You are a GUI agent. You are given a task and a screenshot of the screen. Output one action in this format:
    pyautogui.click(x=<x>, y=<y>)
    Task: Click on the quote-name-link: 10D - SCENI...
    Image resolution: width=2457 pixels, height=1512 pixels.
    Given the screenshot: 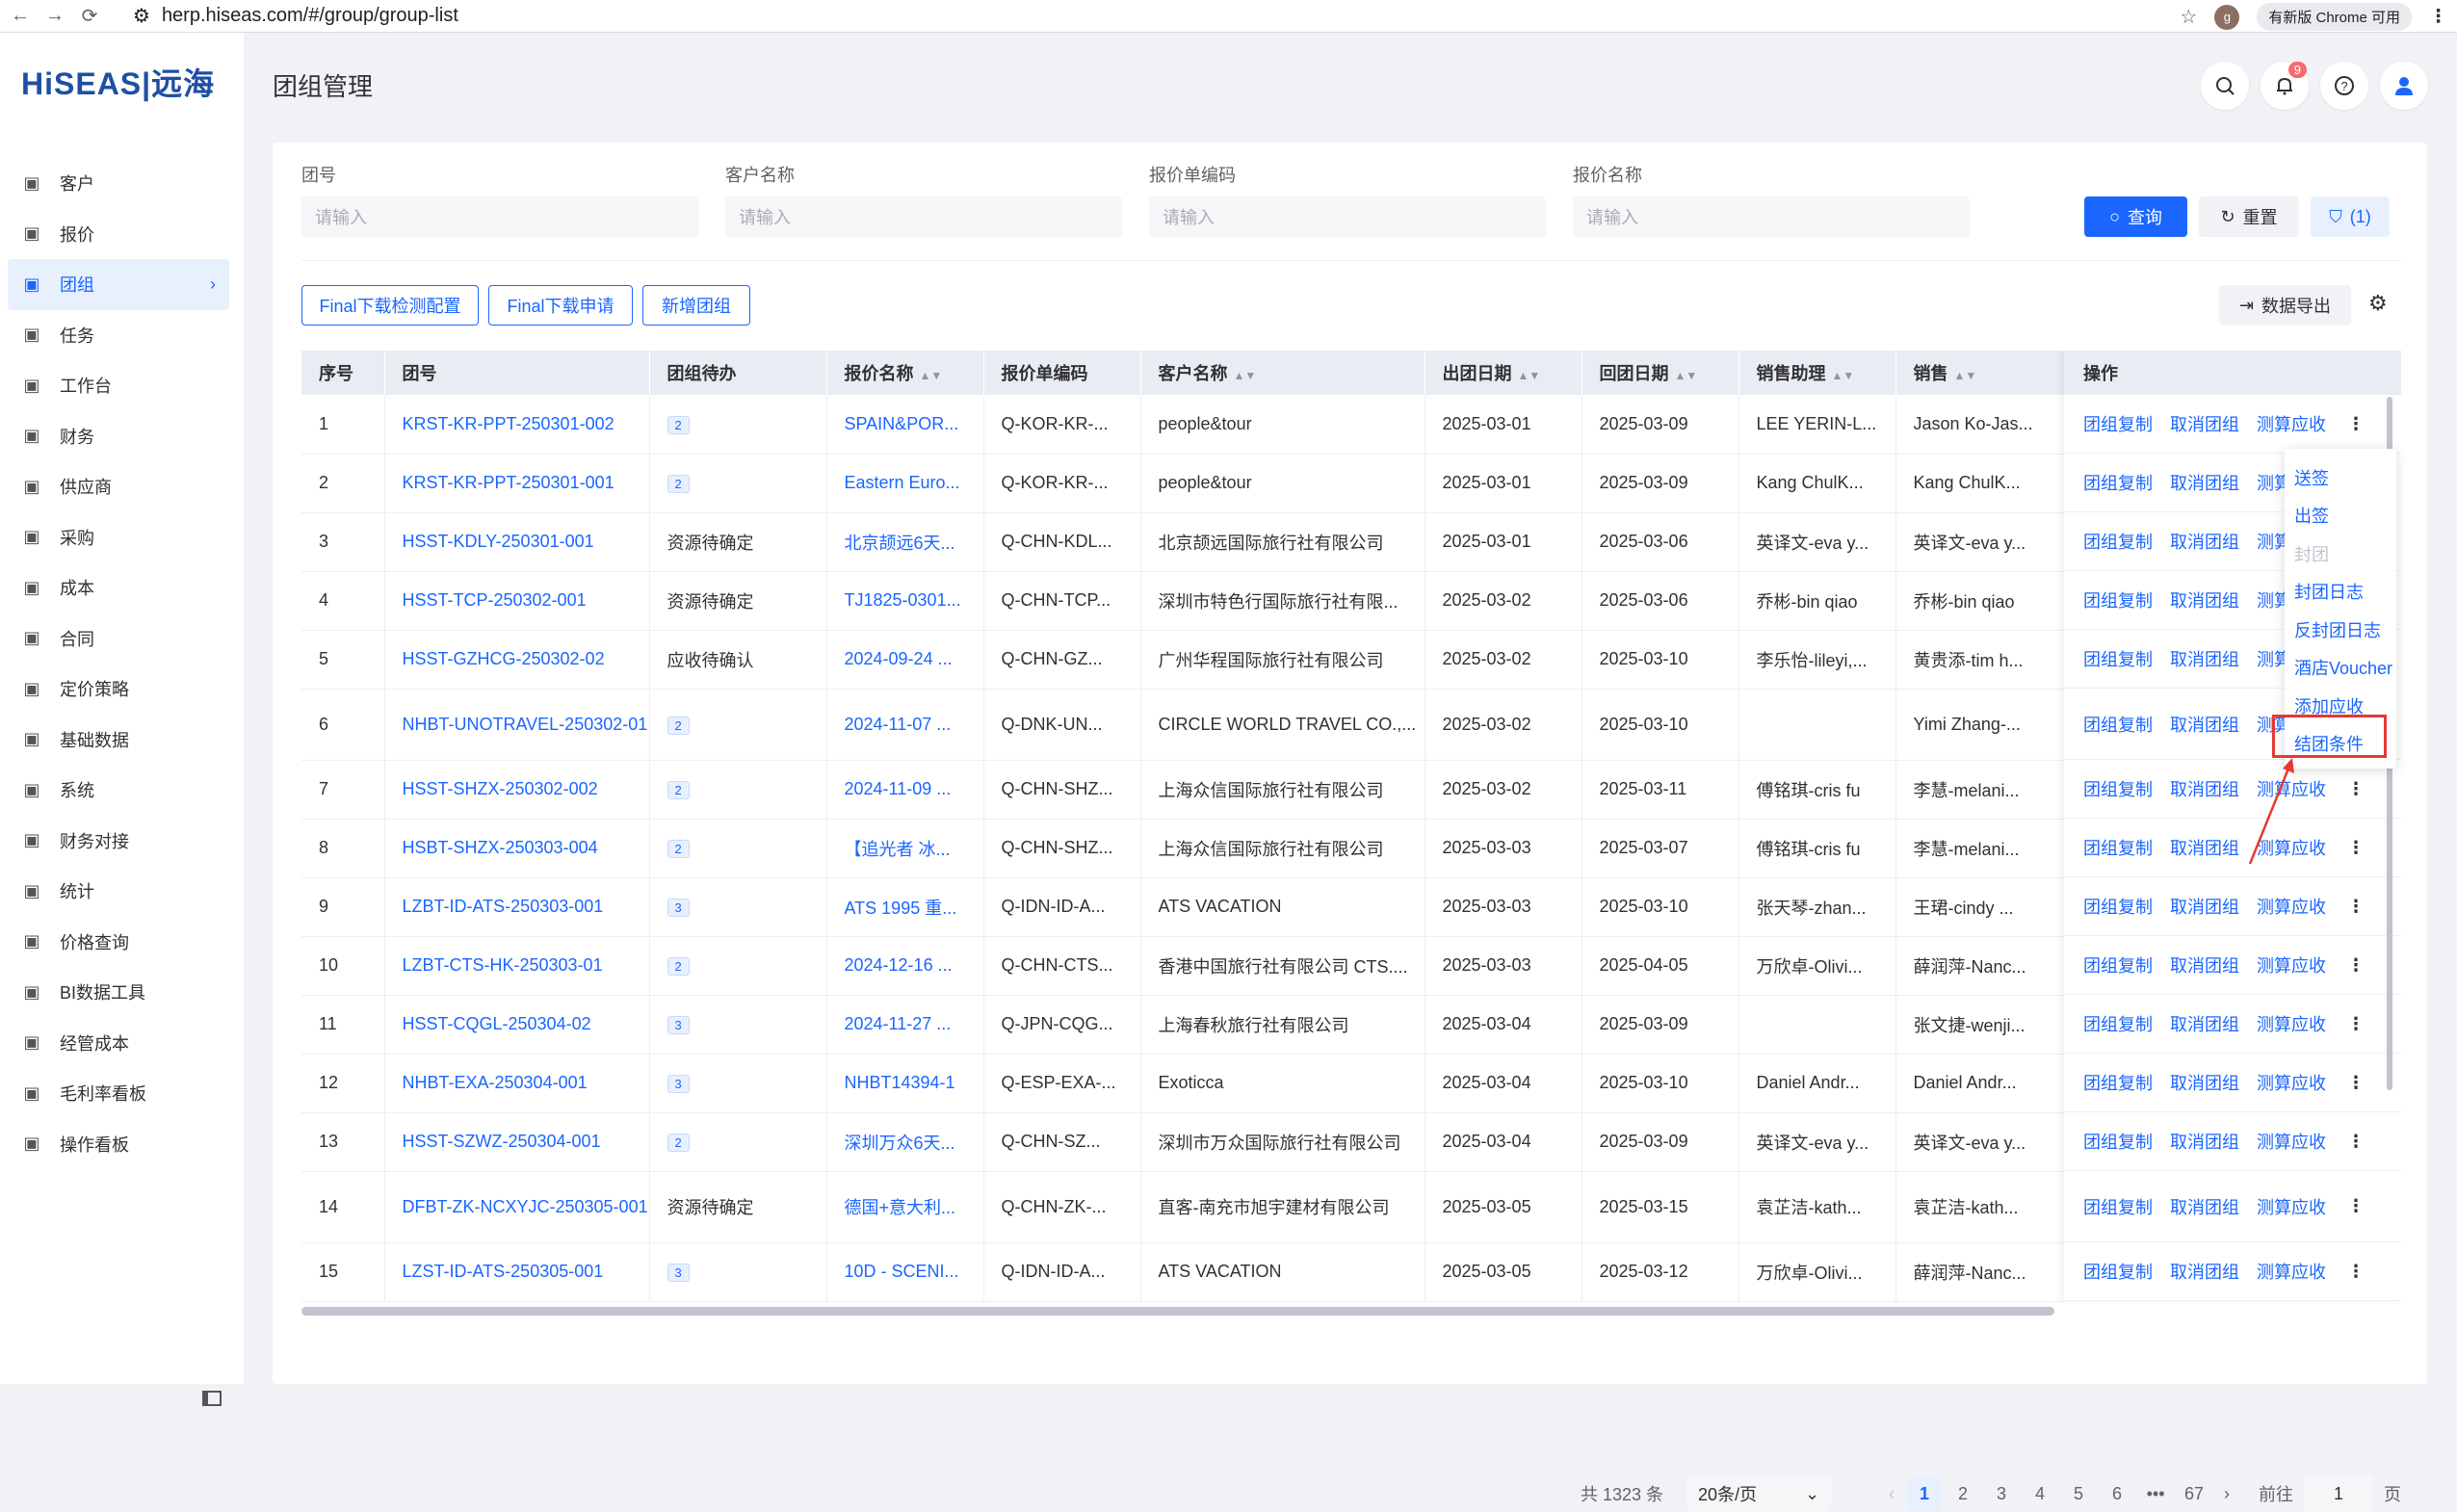 What is the action you would take?
    pyautogui.click(x=905, y=1272)
    